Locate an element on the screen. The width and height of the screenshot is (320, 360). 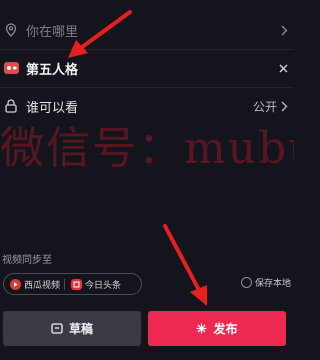
sync-target-toutiao: 今日头条 is located at coordinates (93, 284).